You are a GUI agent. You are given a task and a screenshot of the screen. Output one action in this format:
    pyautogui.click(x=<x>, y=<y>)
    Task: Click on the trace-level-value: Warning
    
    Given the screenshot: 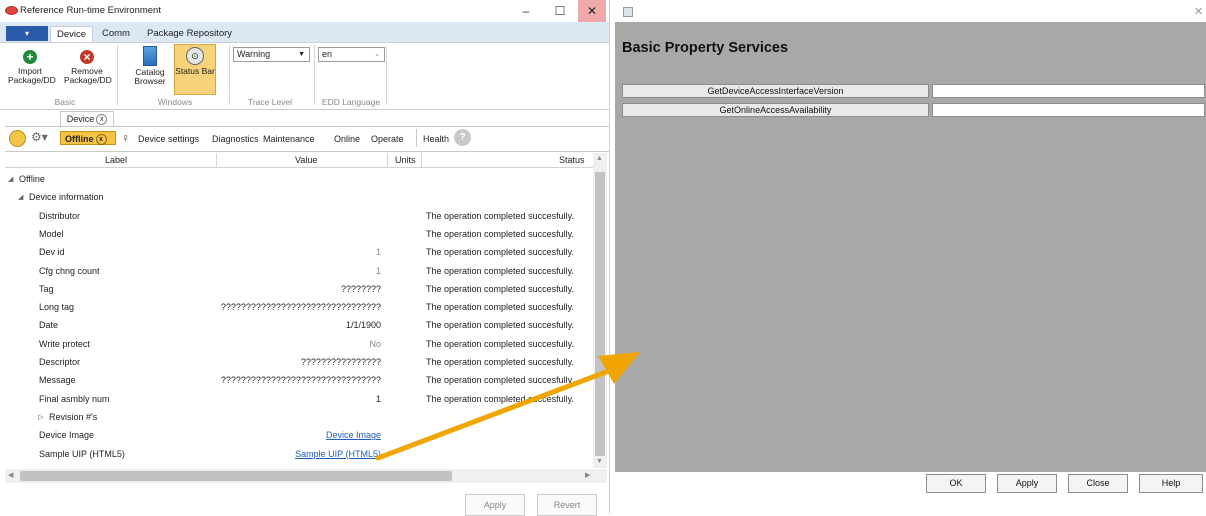 What is the action you would take?
    pyautogui.click(x=254, y=54)
    